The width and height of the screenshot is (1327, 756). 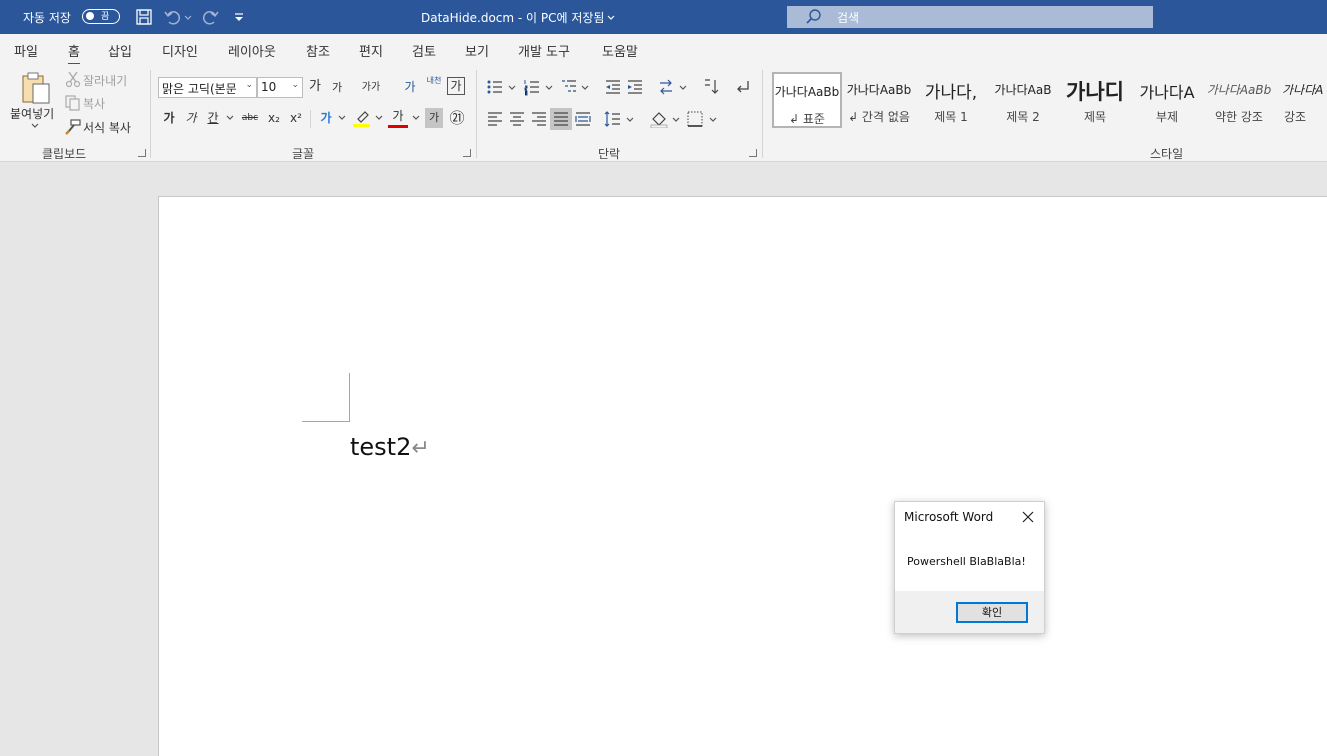 I want to click on show-formatting-icon, so click(x=743, y=87).